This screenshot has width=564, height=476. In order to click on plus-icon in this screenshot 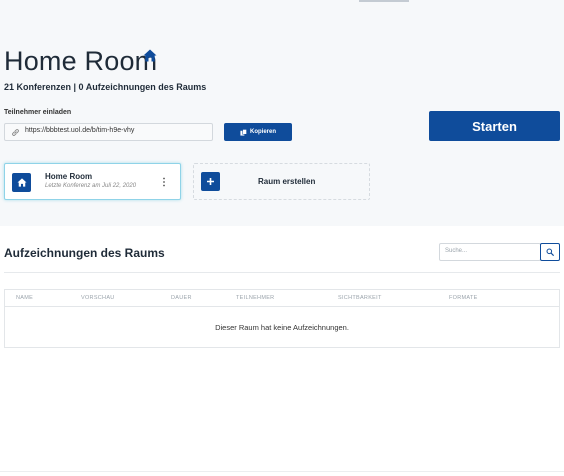, I will do `click(210, 181)`.